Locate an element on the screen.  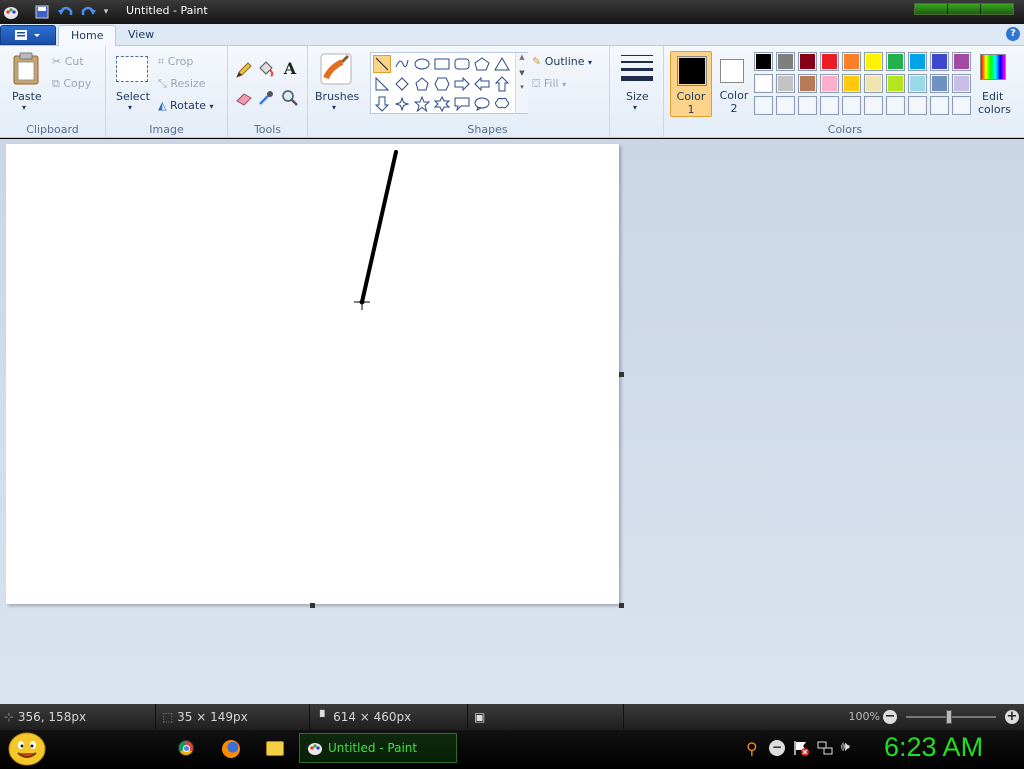
triangle-shape-icon is located at coordinates (502, 64).